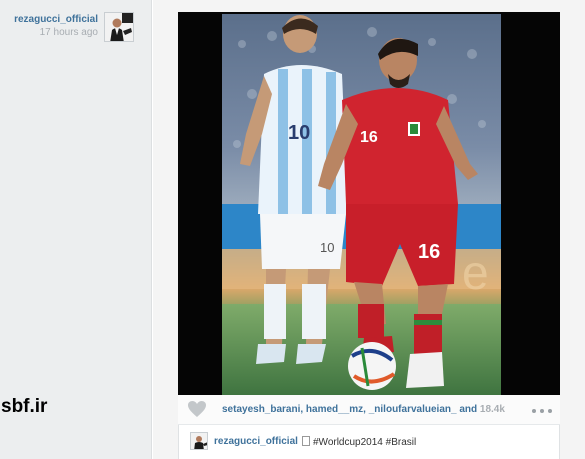 This screenshot has height=459, width=585. I want to click on caption-row: rezagucci_official #Worldcup2014 #Brasil, so click(369, 442).